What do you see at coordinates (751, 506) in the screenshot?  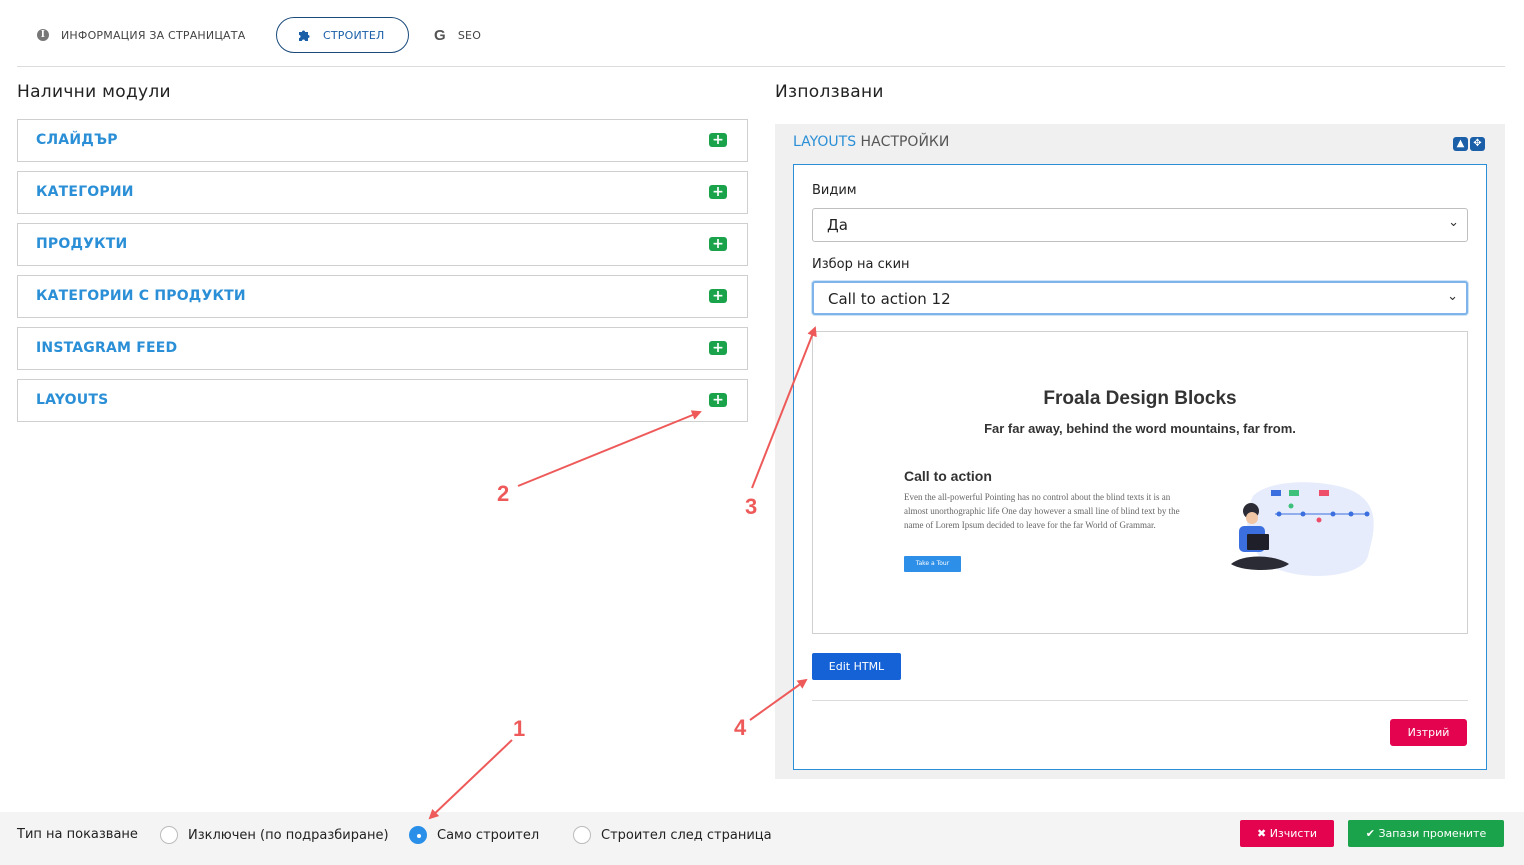 I see `annotation-number-3: 3` at bounding box center [751, 506].